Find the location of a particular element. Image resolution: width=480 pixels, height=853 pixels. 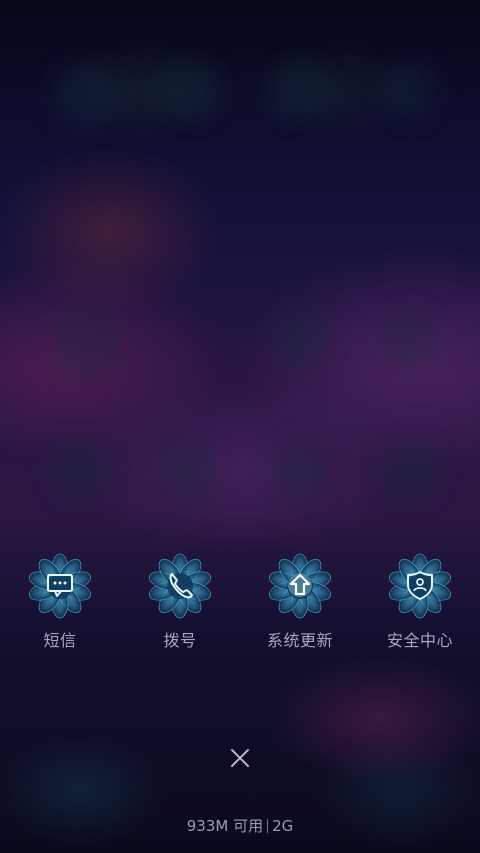

shortcut-messages: 短信 is located at coordinates (60, 608).